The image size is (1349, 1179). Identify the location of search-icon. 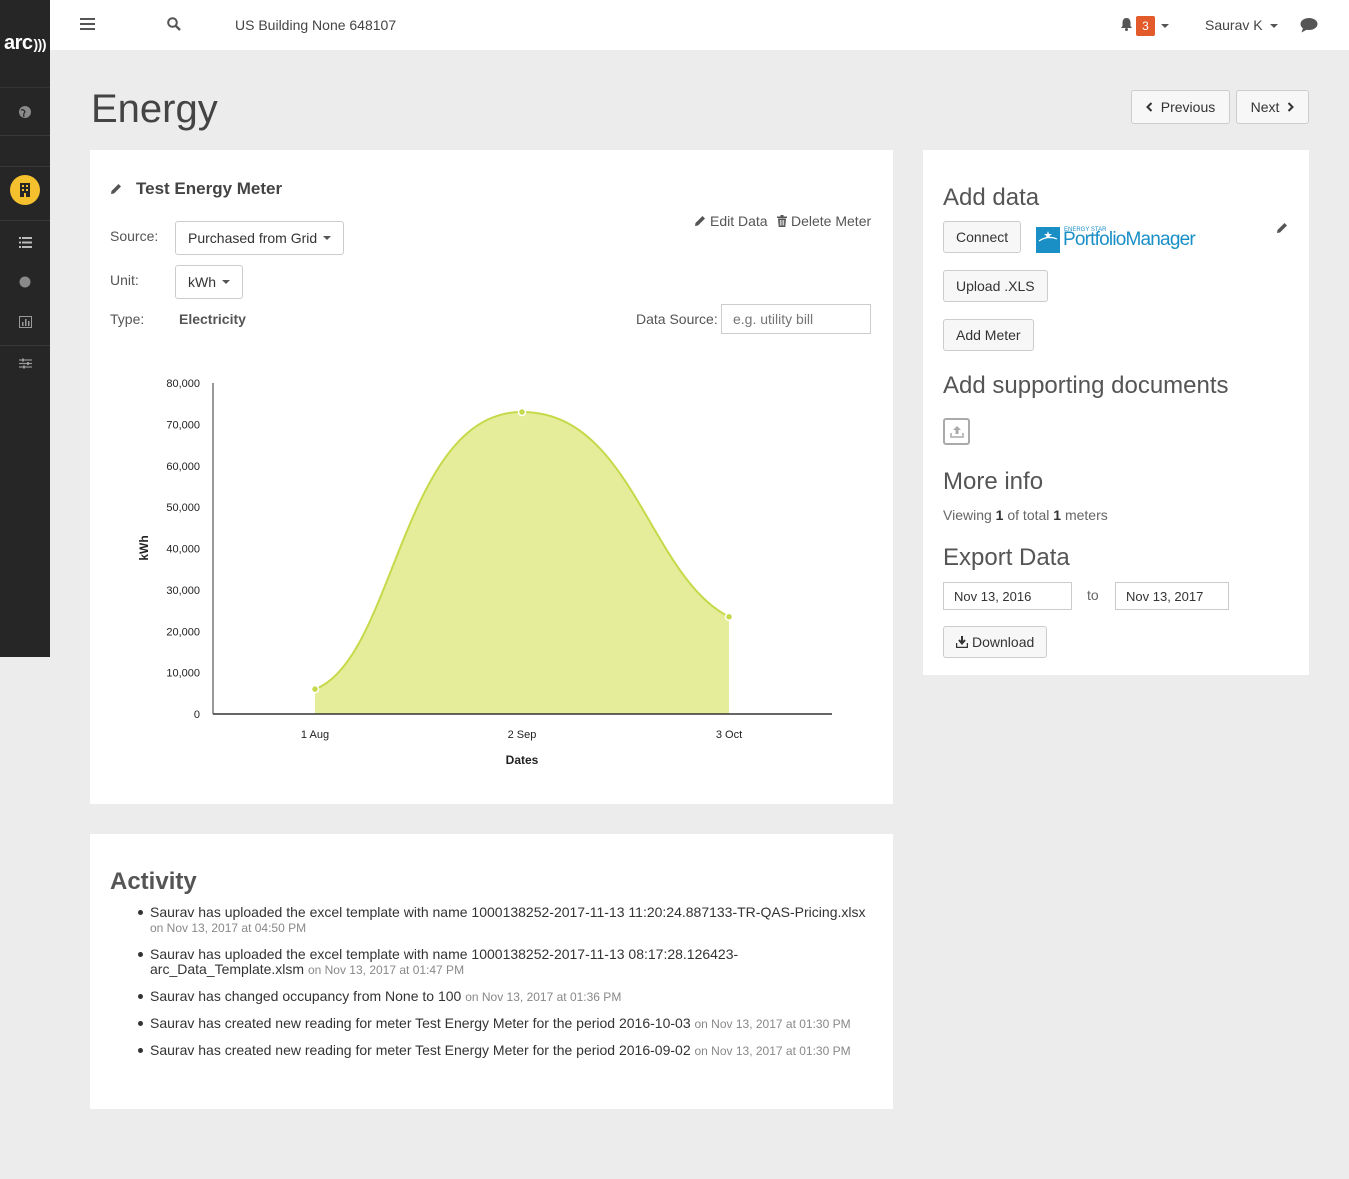
(174, 24).